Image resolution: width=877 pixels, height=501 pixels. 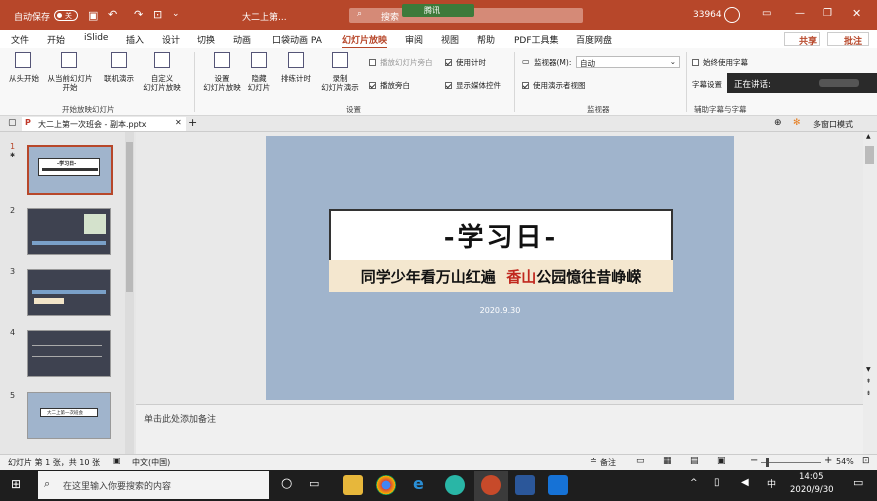 I want to click on maximize-icon: ❐, so click(x=827, y=13).